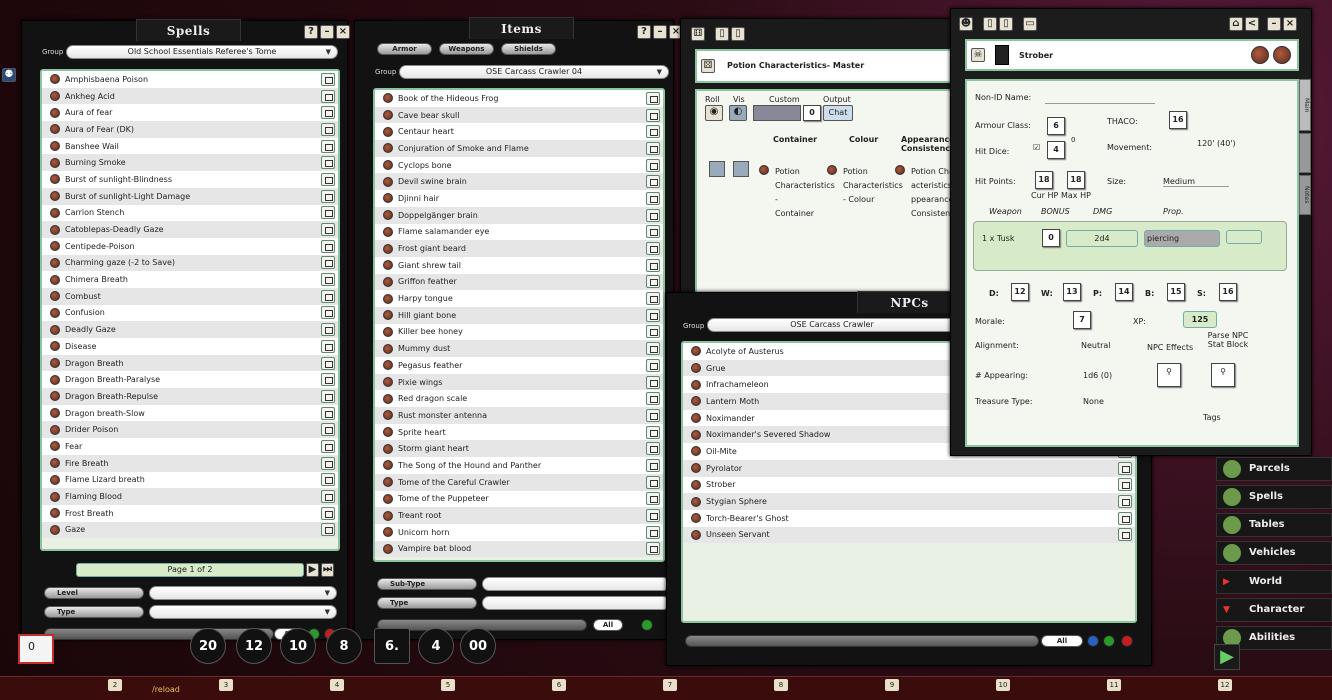  Describe the element at coordinates (9, 75) in the screenshot. I see `players-icon: ⚉` at that location.